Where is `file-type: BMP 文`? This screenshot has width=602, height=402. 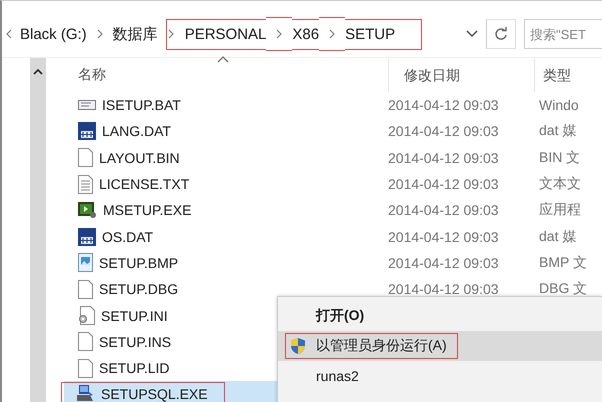
file-type: BMP 文 is located at coordinates (563, 263).